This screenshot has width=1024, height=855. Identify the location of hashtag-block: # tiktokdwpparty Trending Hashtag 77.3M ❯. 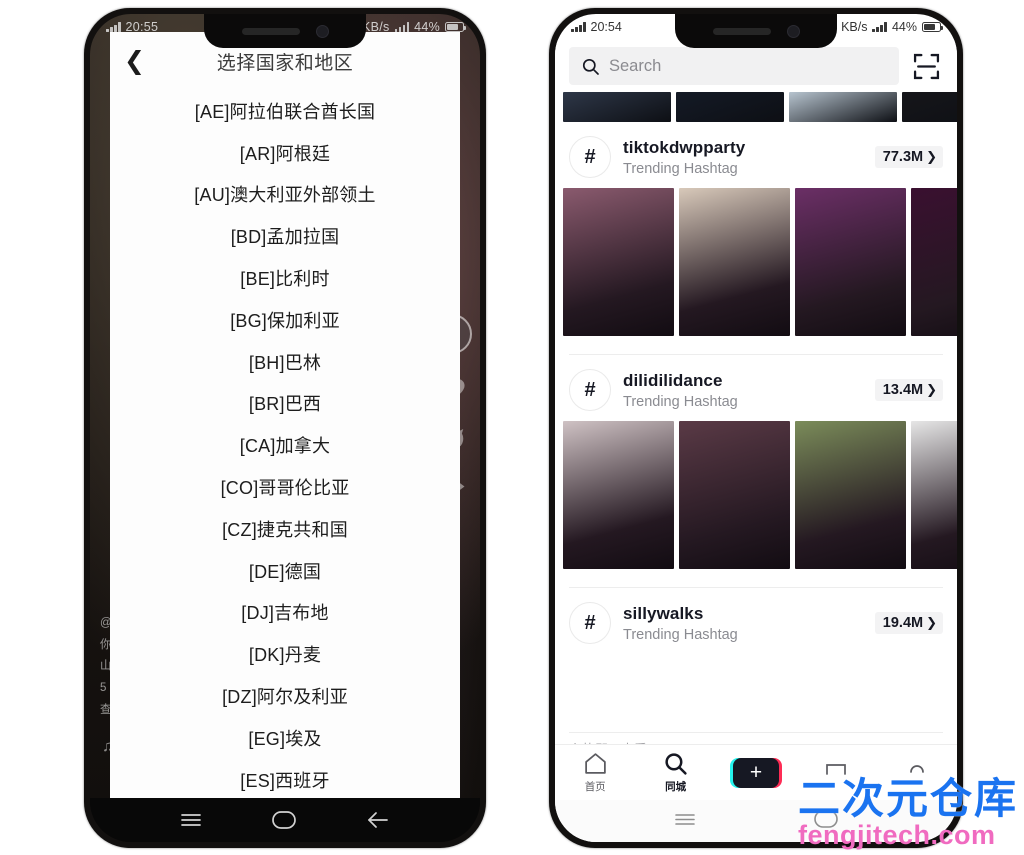
(756, 238).